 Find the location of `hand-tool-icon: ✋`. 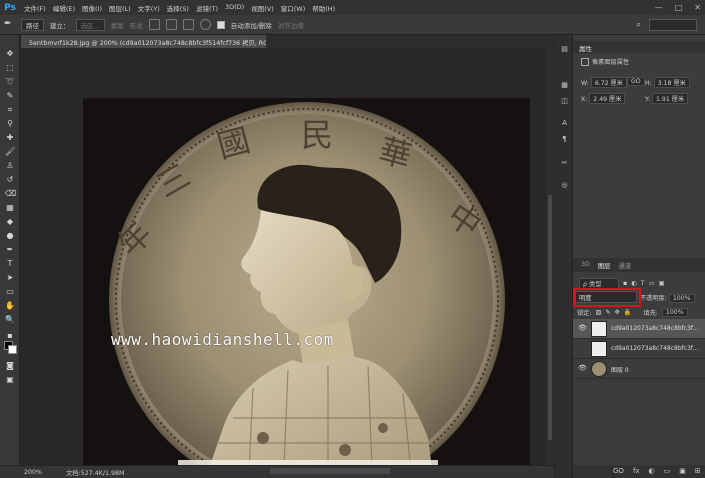

hand-tool-icon: ✋ is located at coordinates (10, 305).